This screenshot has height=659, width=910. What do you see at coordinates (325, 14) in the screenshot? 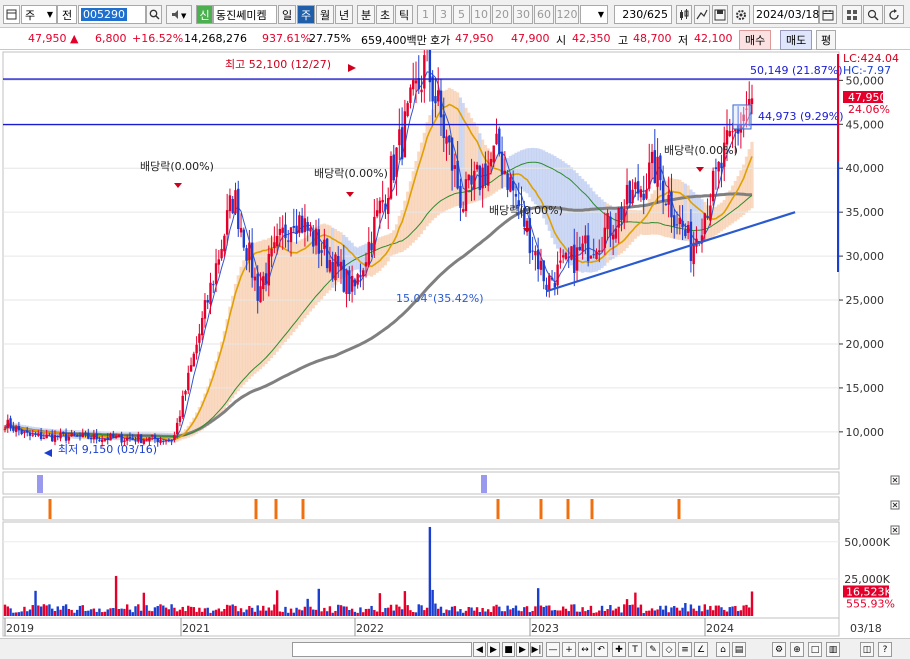
I see `period-month: 월` at bounding box center [325, 14].